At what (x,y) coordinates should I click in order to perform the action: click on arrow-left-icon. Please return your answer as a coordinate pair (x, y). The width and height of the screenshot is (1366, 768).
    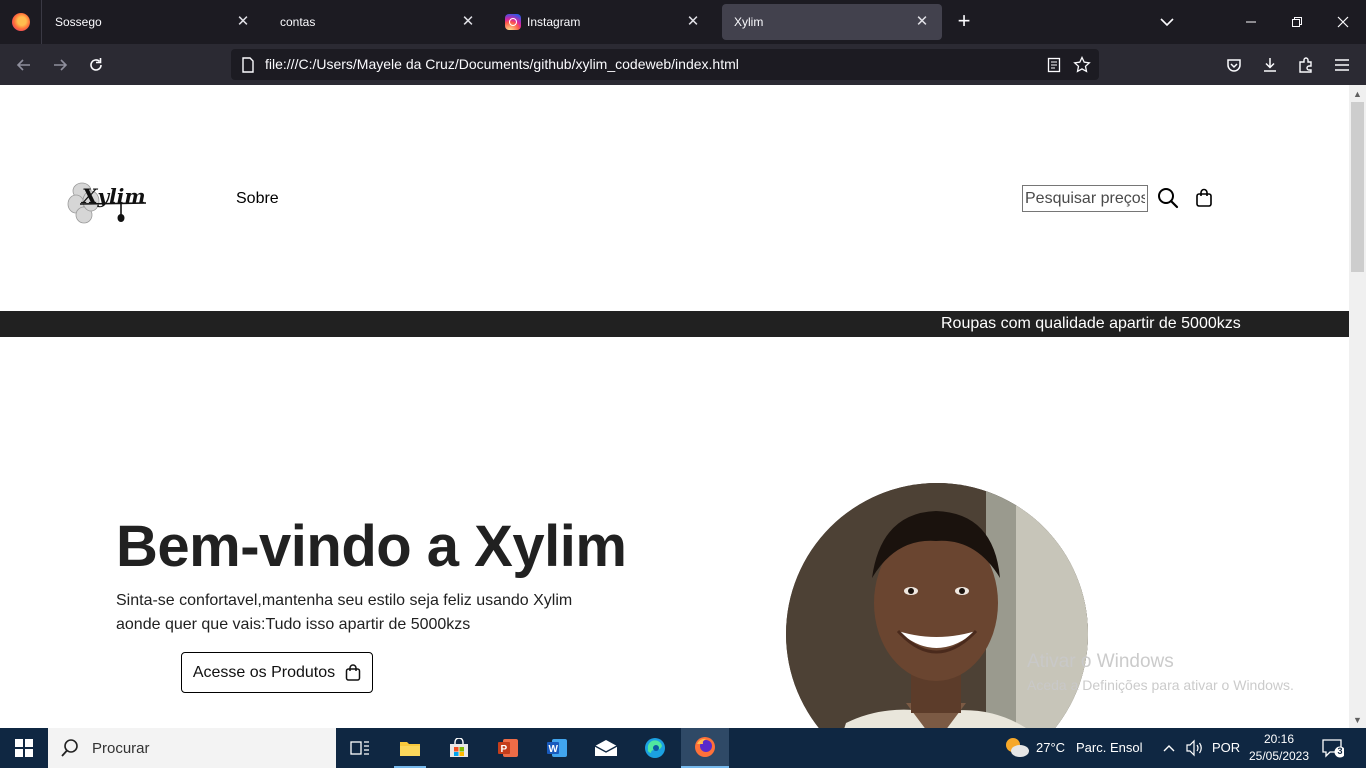
    Looking at the image, I should click on (23, 65).